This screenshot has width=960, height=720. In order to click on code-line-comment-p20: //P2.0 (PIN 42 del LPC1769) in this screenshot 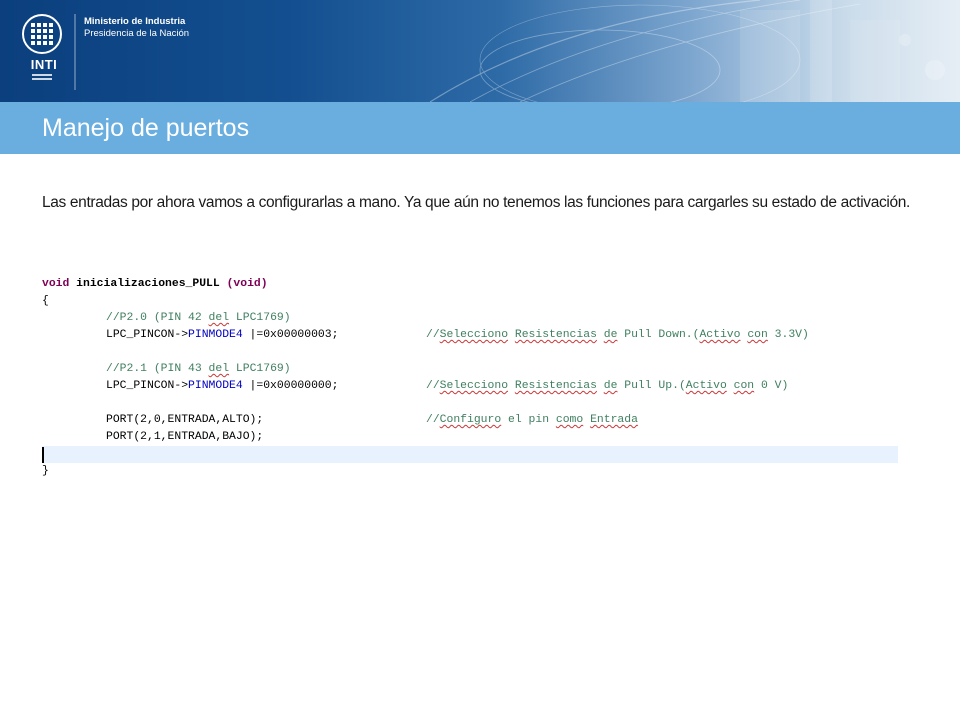, I will do `click(470, 318)`.